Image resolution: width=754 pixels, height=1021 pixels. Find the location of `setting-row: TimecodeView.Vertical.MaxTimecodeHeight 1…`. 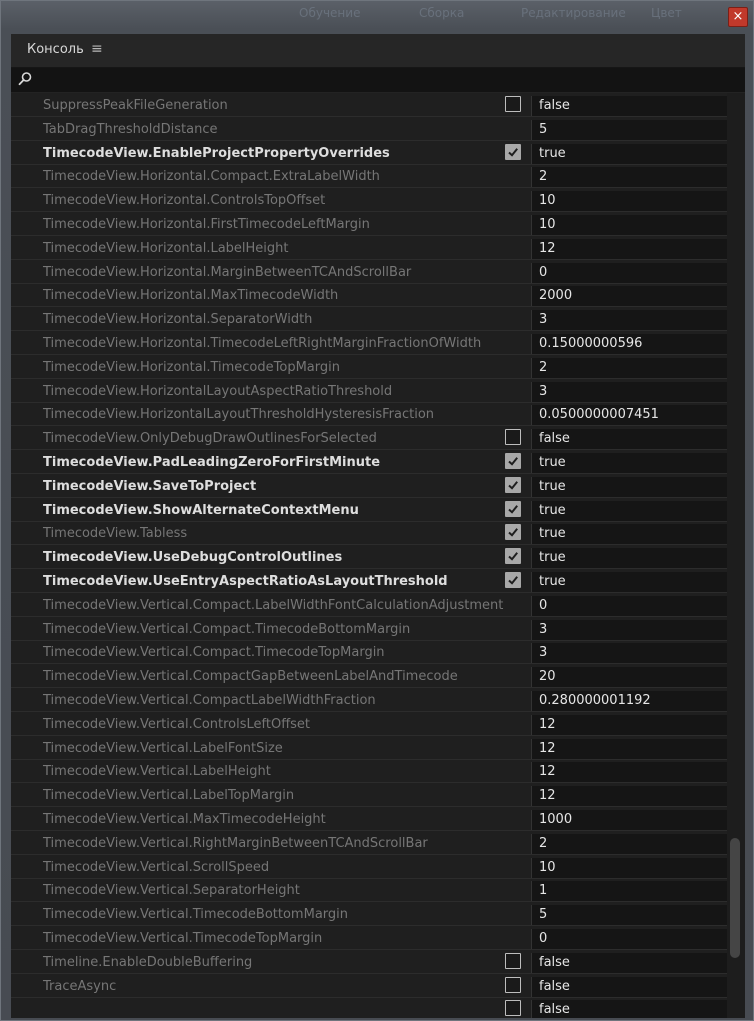

setting-row: TimecodeView.Vertical.MaxTimecodeHeight 1… is located at coordinates (369, 819).